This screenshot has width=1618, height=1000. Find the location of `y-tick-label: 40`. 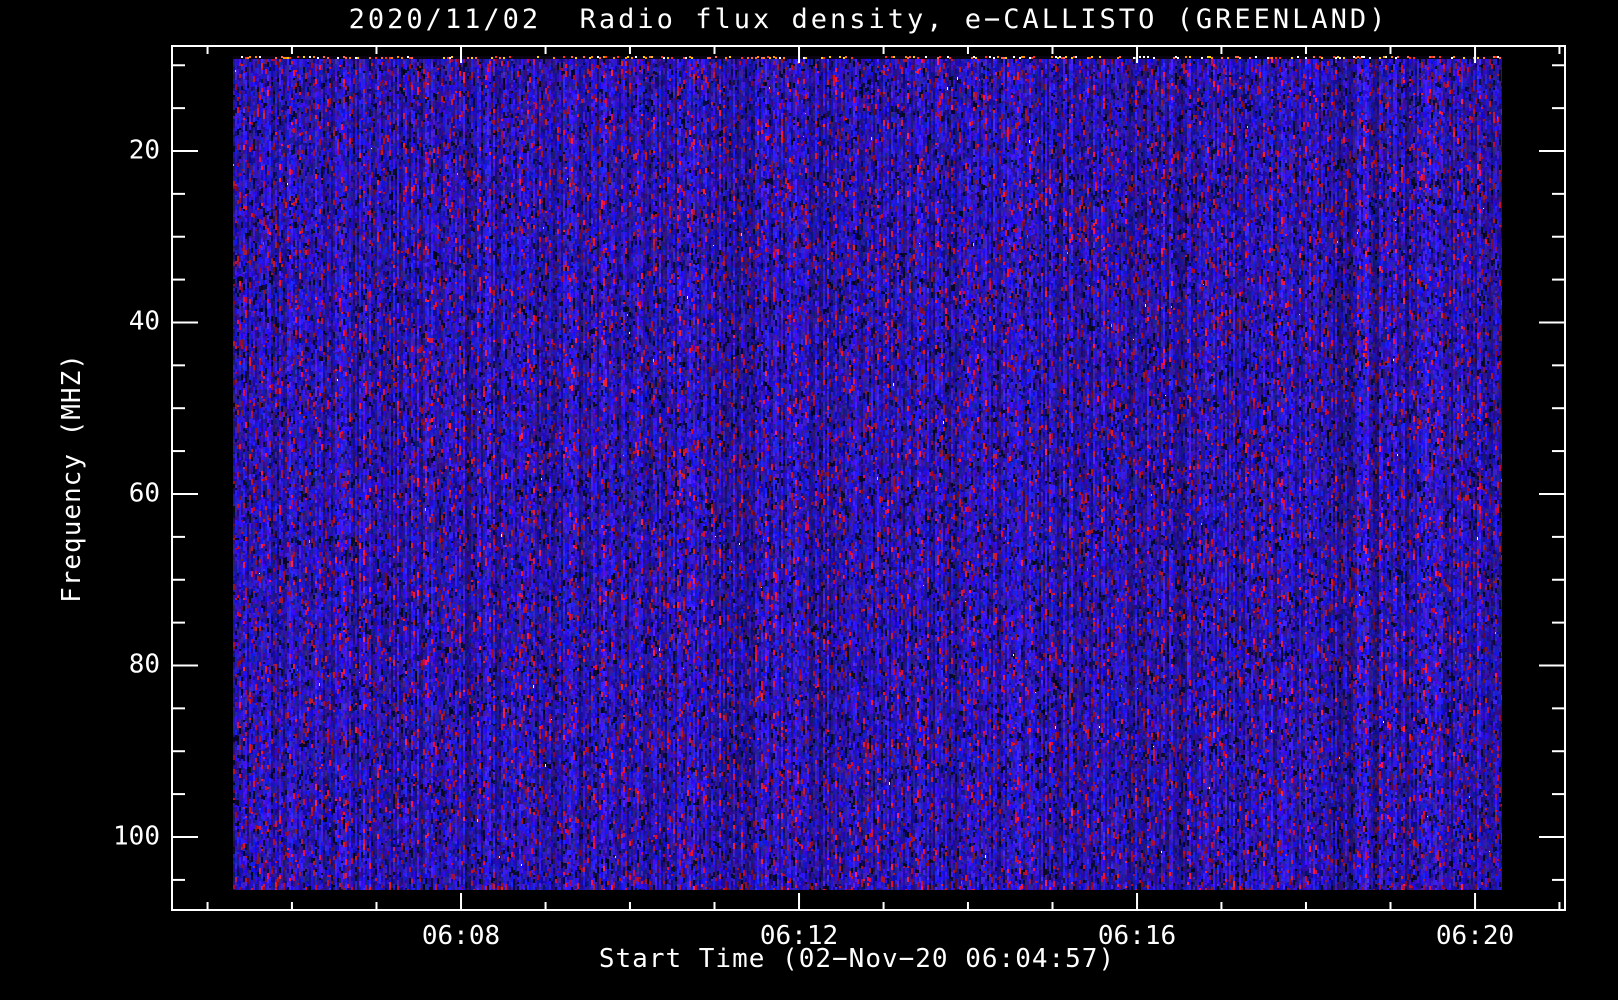

y-tick-label: 40 is located at coordinates (144, 321).